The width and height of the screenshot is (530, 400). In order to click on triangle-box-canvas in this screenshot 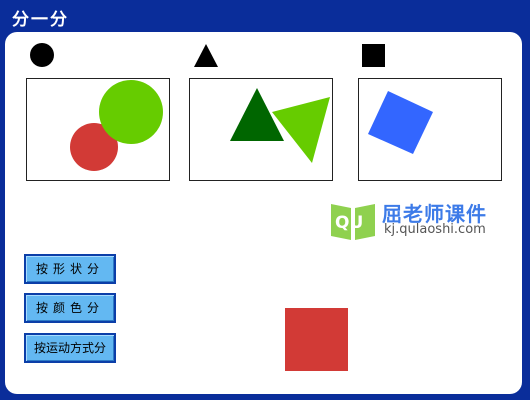, I will do `click(280, 125)`.